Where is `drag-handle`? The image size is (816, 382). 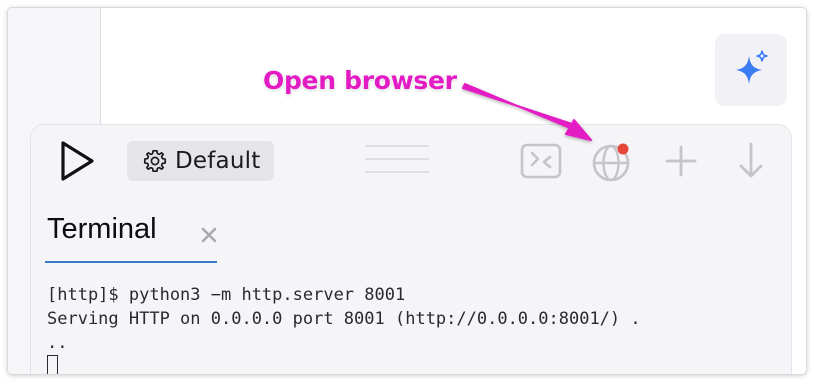
drag-handle is located at coordinates (397, 159).